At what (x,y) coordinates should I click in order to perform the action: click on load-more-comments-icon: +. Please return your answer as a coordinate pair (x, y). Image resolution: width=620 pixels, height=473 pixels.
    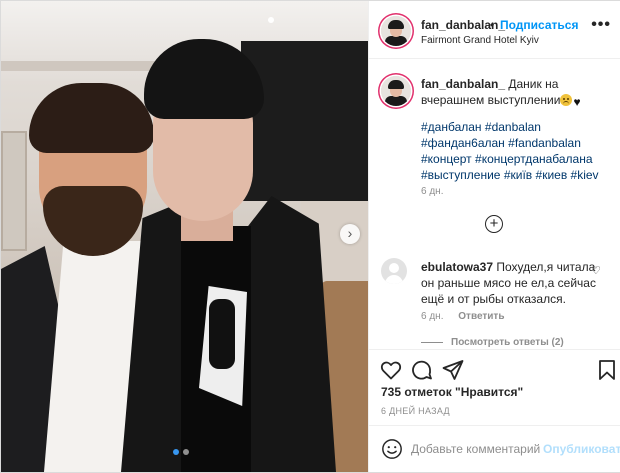
    Looking at the image, I should click on (494, 224).